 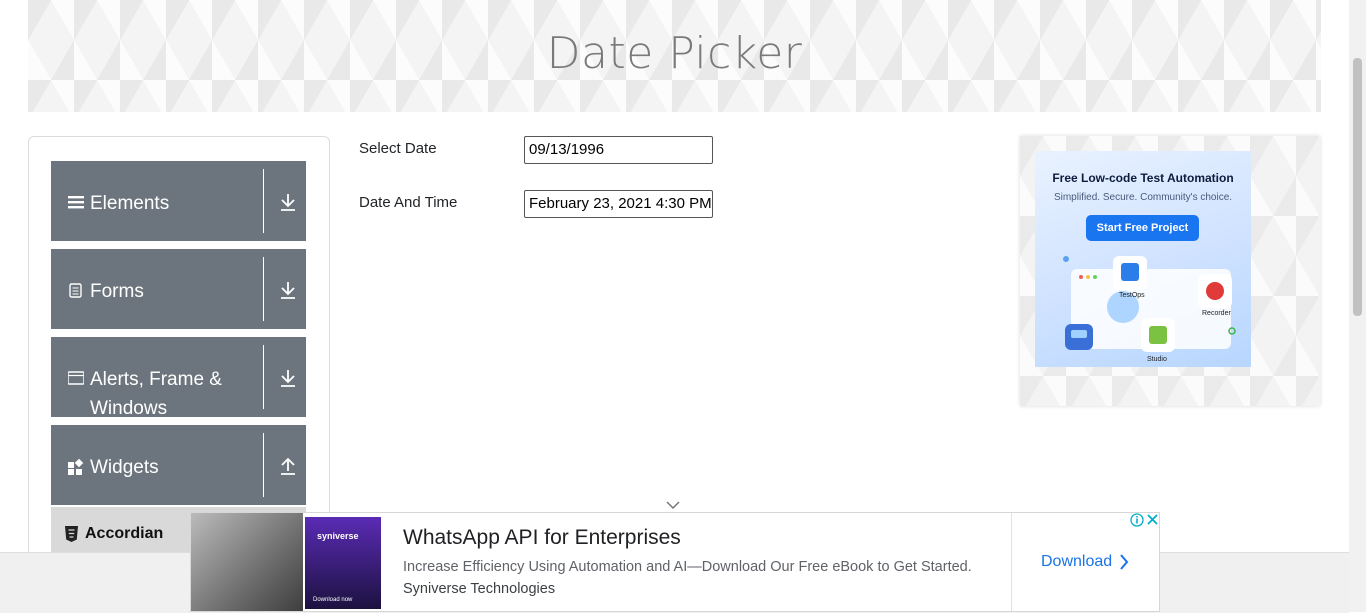 I want to click on ad-illustration: TestOps Recorder Studio, so click(x=1149, y=309).